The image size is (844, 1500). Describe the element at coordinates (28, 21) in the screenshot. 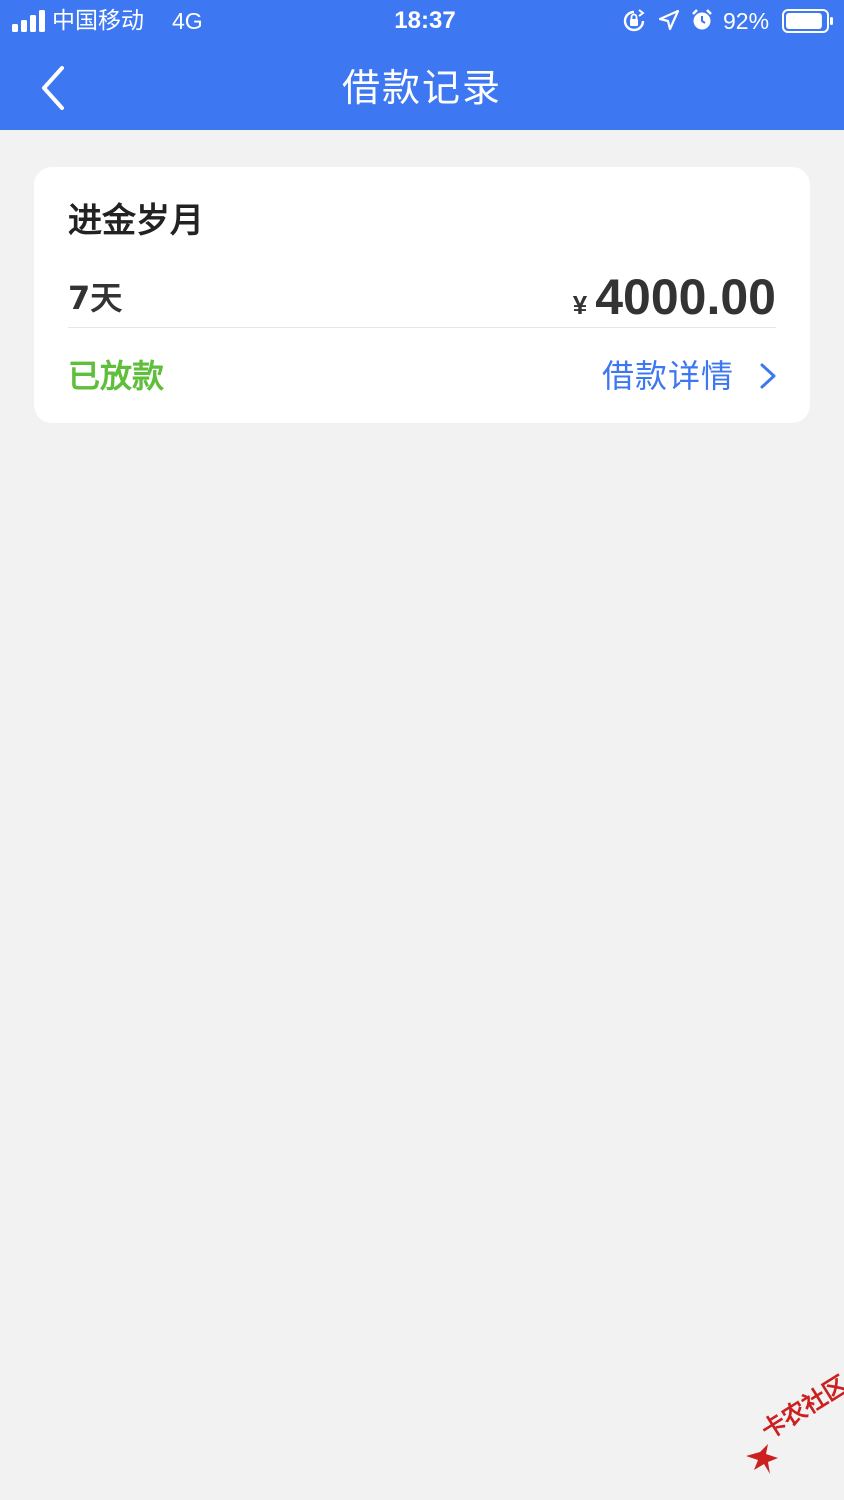

I see `signal-icon` at that location.